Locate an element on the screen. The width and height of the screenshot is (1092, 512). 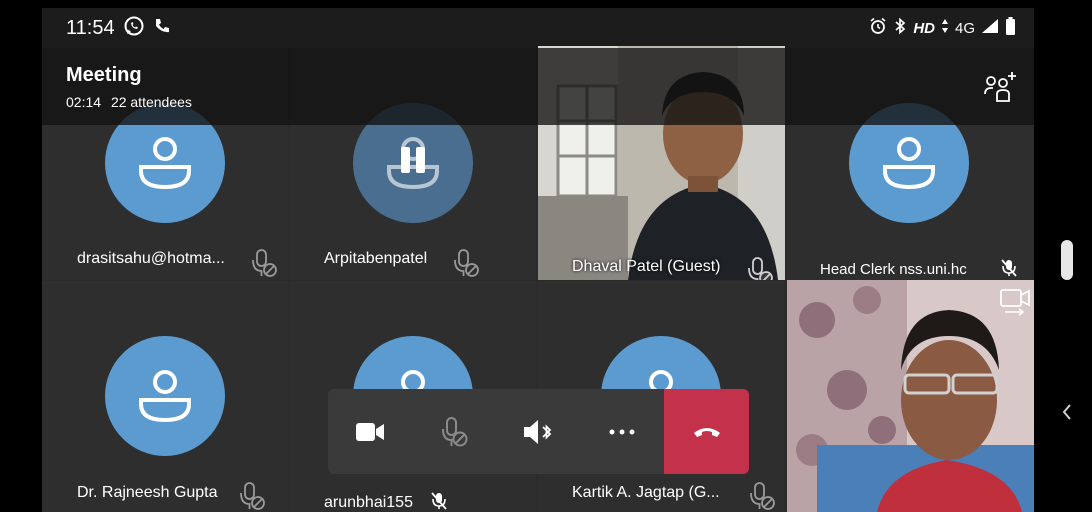
self-video-tile is located at coordinates (910, 396).